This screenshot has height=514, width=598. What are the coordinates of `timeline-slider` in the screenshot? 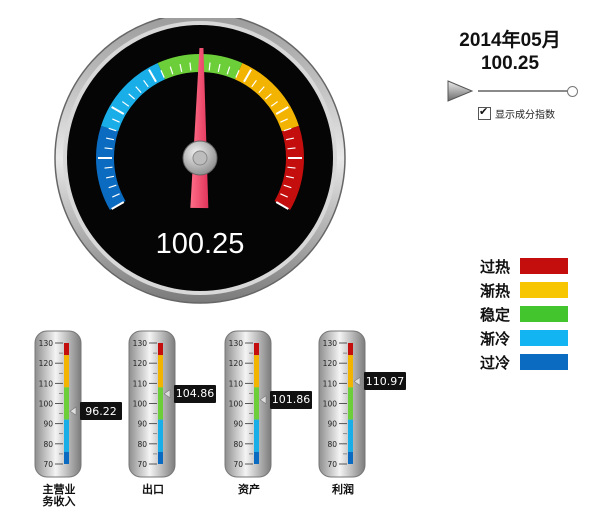 It's located at (528, 92).